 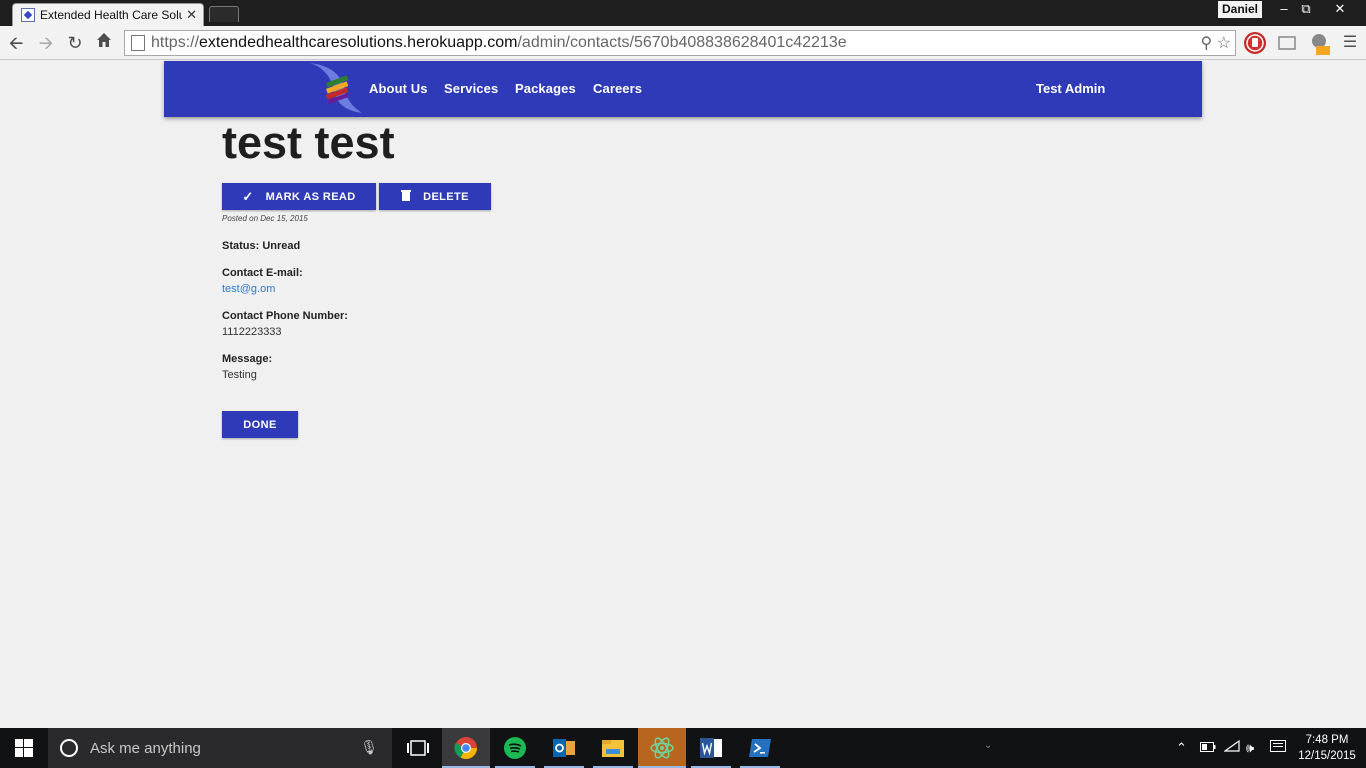 What do you see at coordinates (683, 13) in the screenshot?
I see `browser-titlebar: Extended Health Care Solu ✕ Daniel – ⧉ ✕` at bounding box center [683, 13].